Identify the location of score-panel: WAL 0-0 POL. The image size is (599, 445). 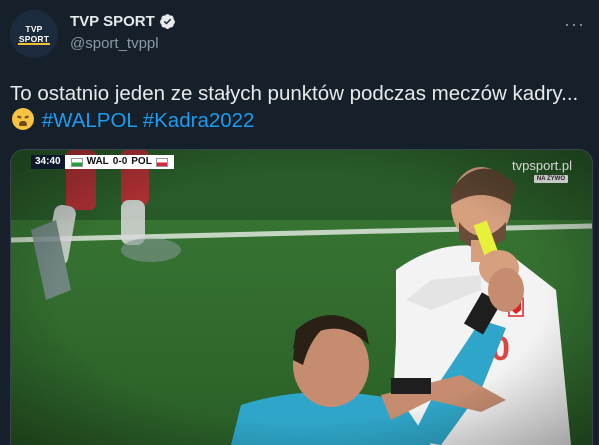
(119, 162).